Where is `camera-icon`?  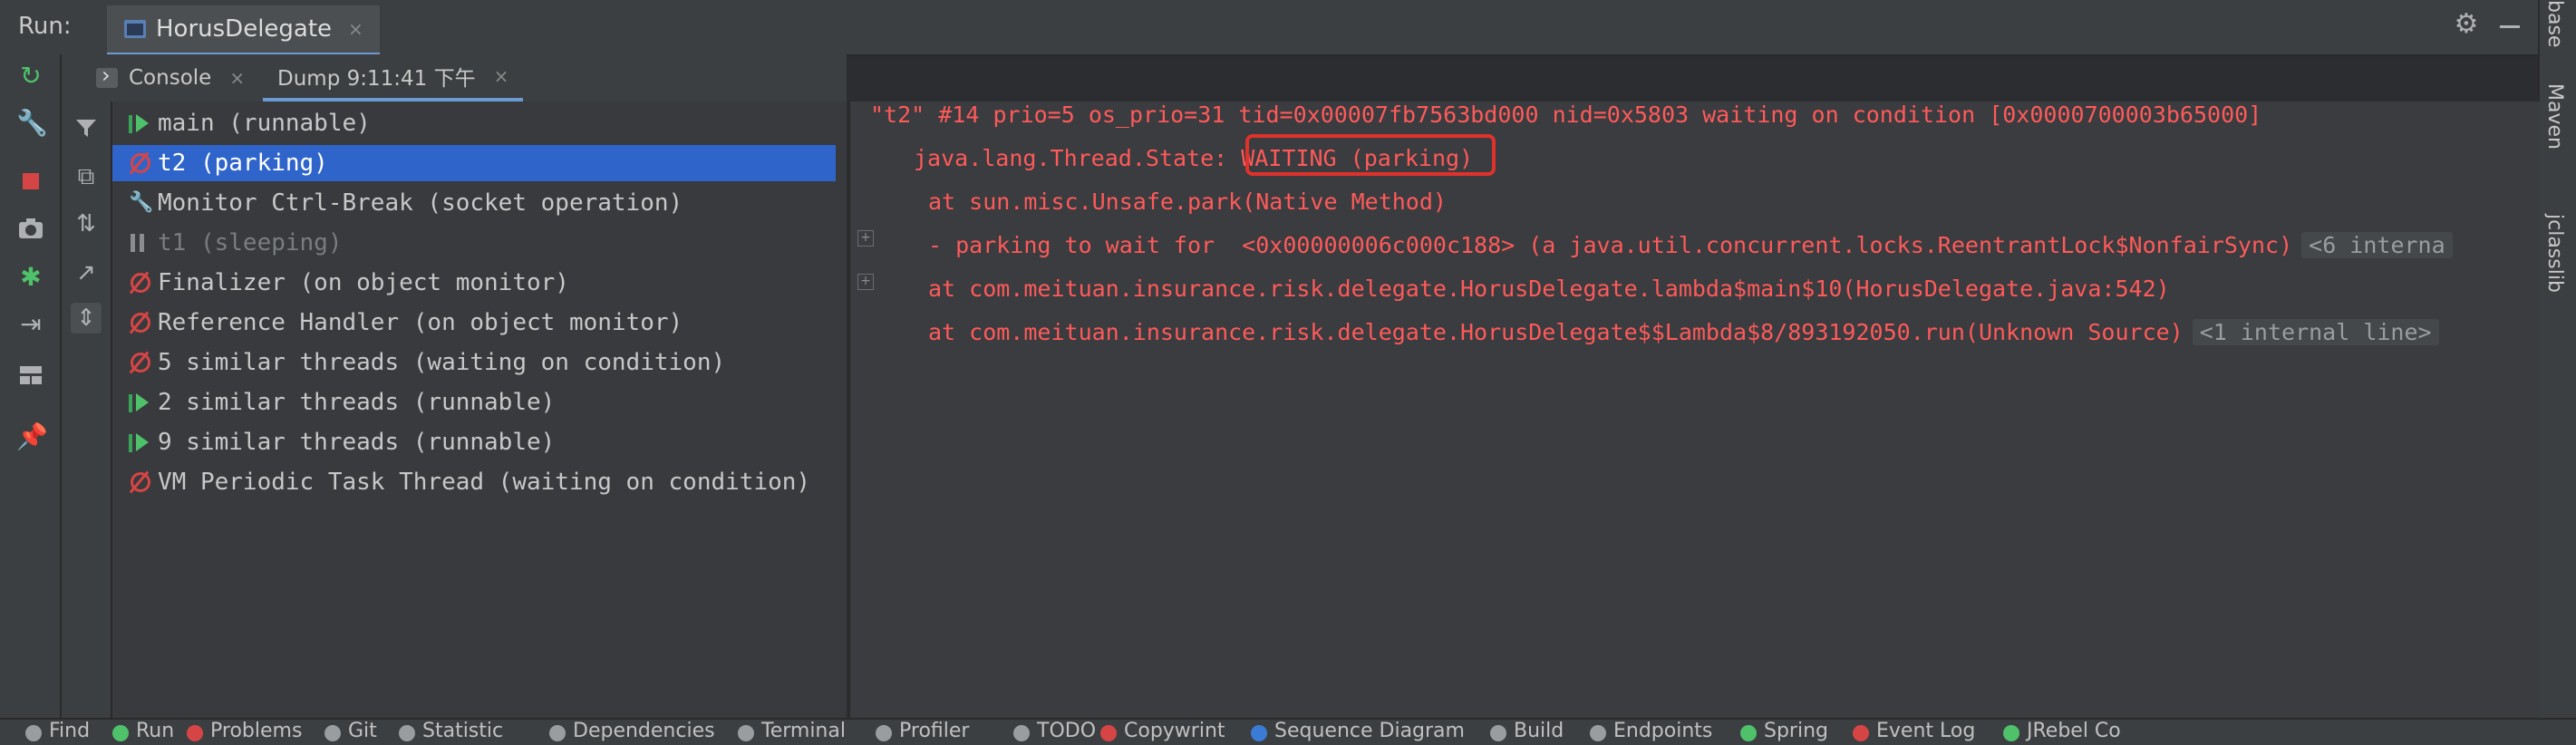
camera-icon is located at coordinates (30, 228).